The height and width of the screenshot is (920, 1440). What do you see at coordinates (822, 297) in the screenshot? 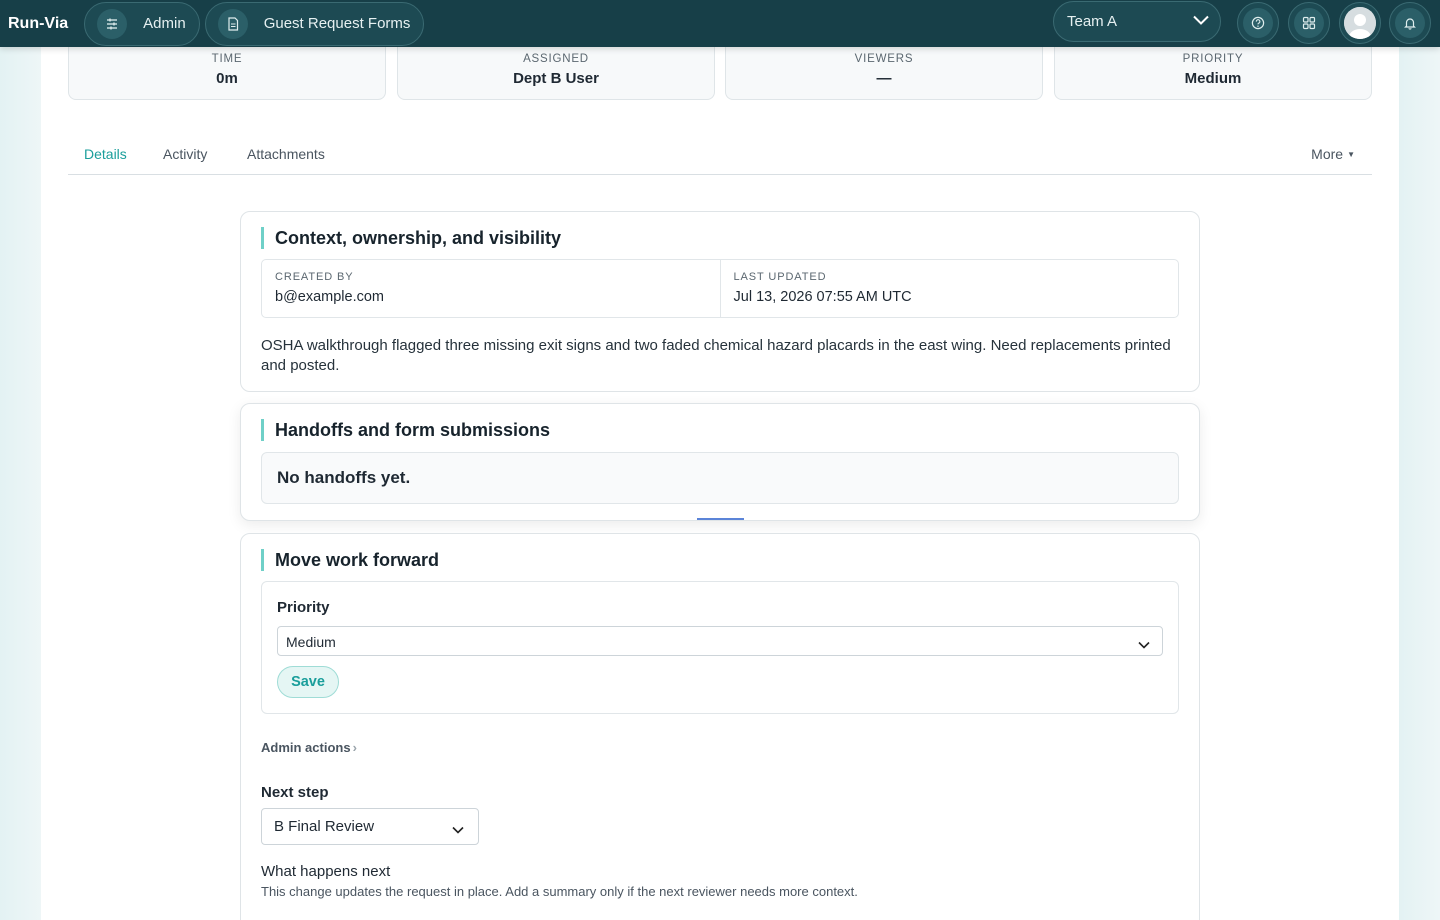
I see `meta-value: Jul 13, 2026 07:55 AM UTC` at bounding box center [822, 297].